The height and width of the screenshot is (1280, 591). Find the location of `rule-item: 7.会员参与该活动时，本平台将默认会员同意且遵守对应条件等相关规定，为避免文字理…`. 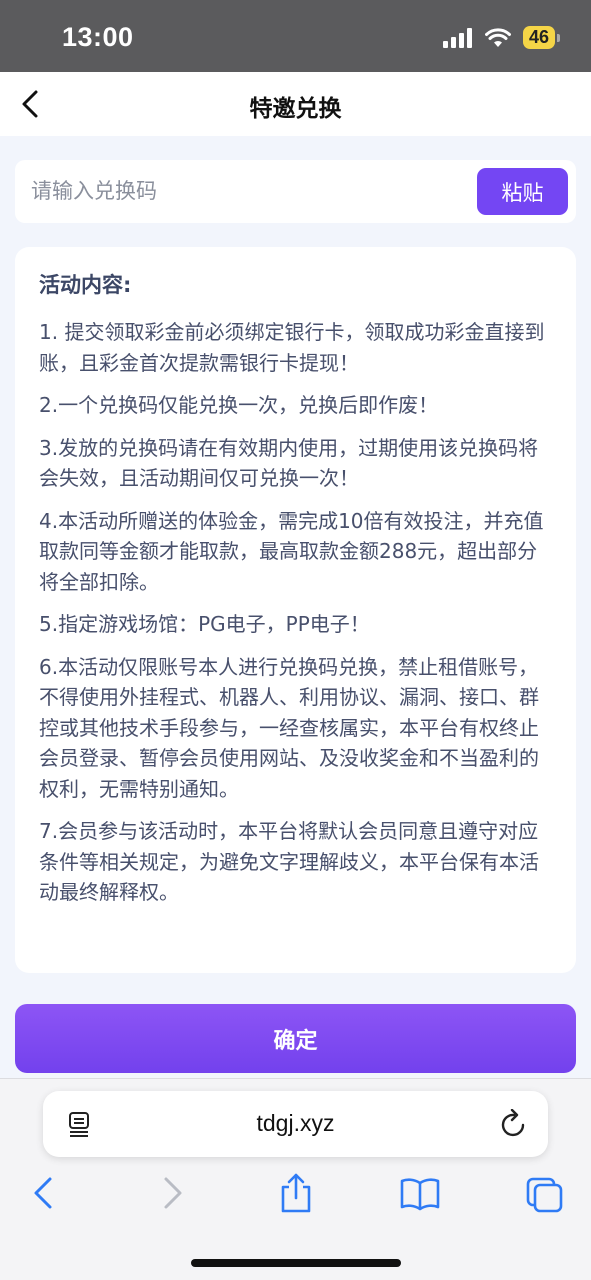

rule-item: 7.会员参与该活动时，本平台将默认会员同意且遵守对应条件等相关规定，为避免文字理… is located at coordinates (289, 861).